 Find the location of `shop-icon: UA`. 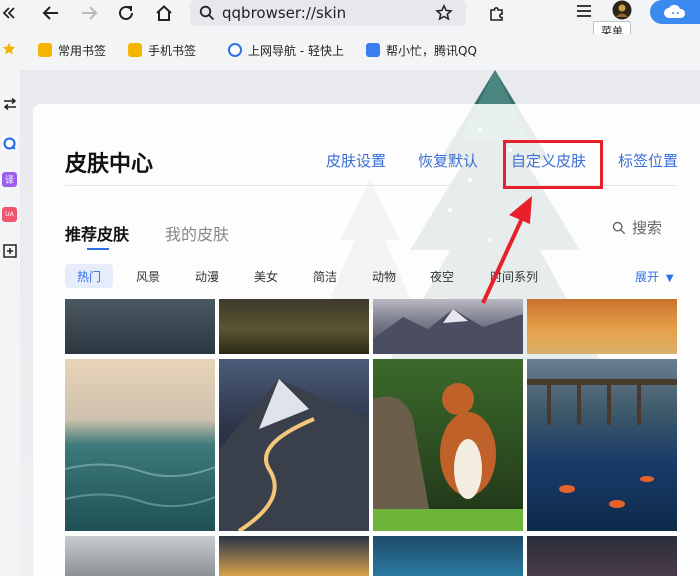

shop-icon: UA is located at coordinates (9, 214).